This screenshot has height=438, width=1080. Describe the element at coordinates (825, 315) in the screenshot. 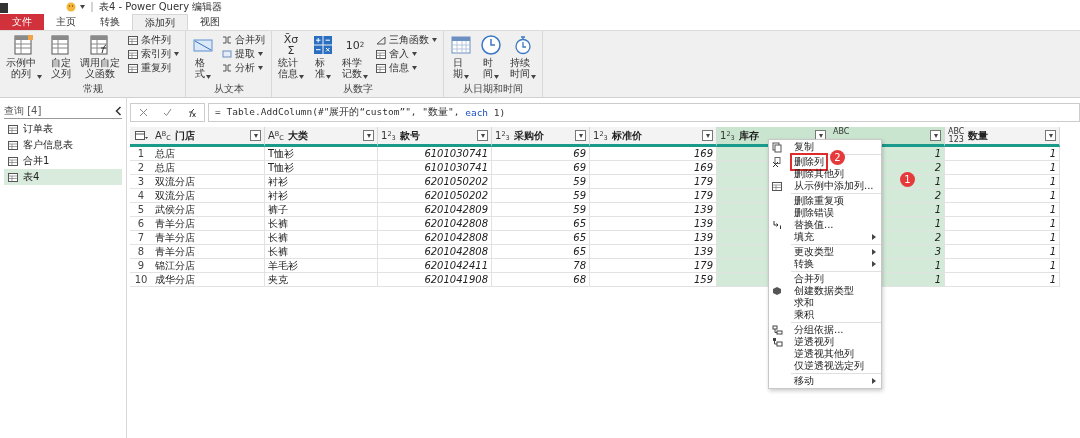

I see `menu-item: 乘积` at that location.